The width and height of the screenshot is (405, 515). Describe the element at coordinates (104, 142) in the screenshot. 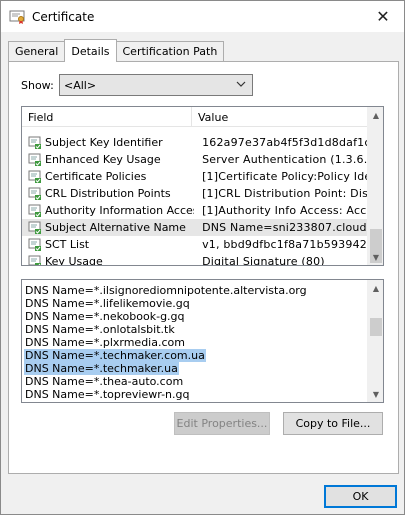

I see `field-name: Subject Key Identifier` at that location.